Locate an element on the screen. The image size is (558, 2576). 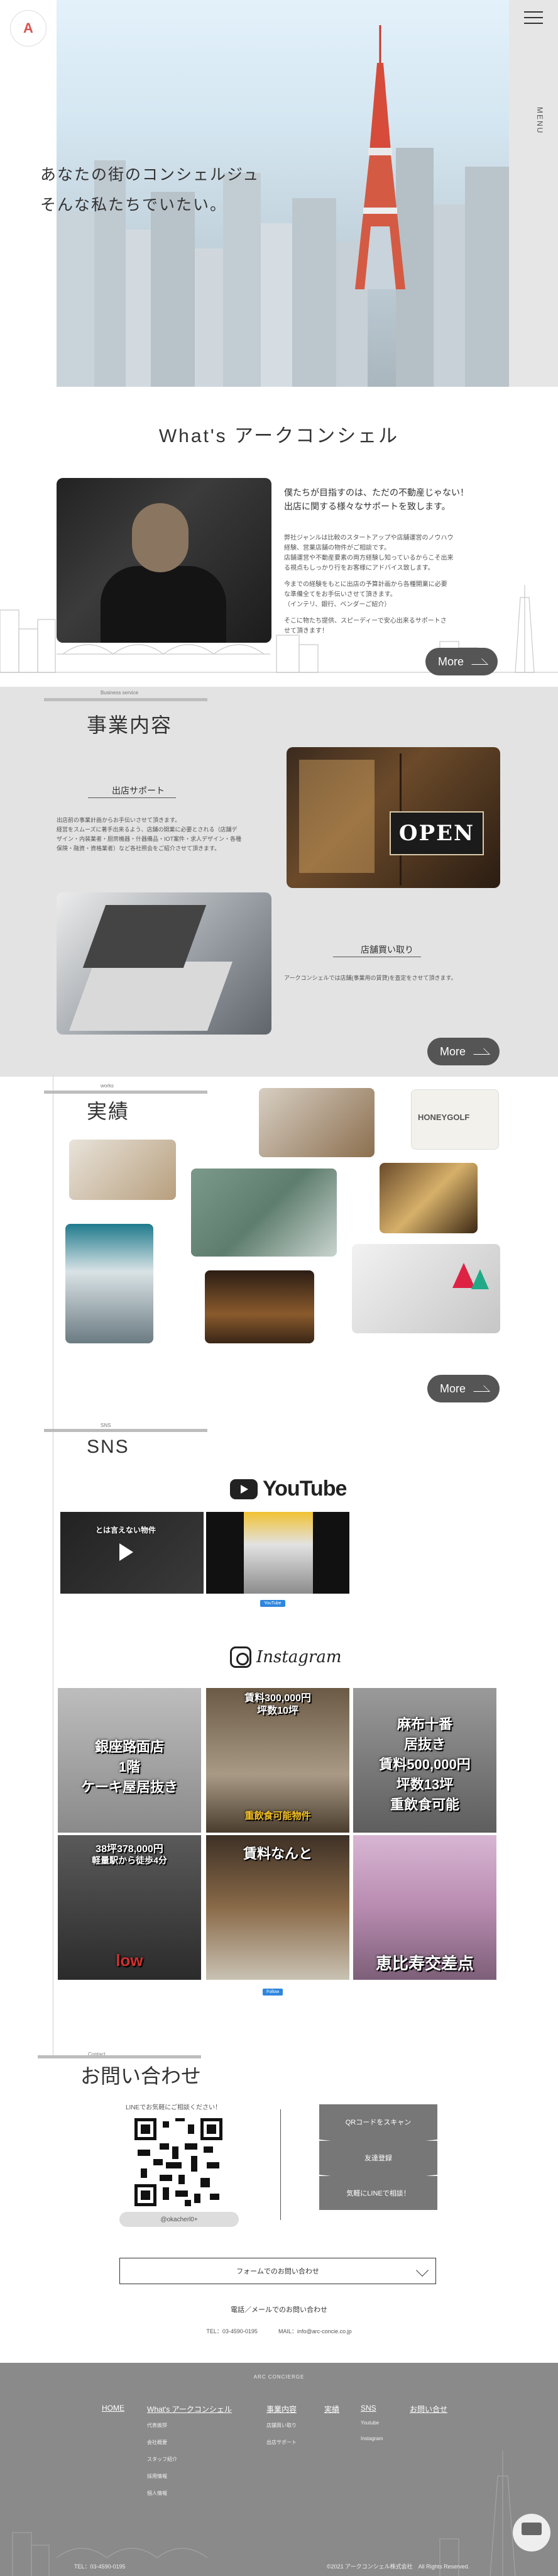
post-text: 軽量駅から徒歩4分 is located at coordinates (129, 1860).